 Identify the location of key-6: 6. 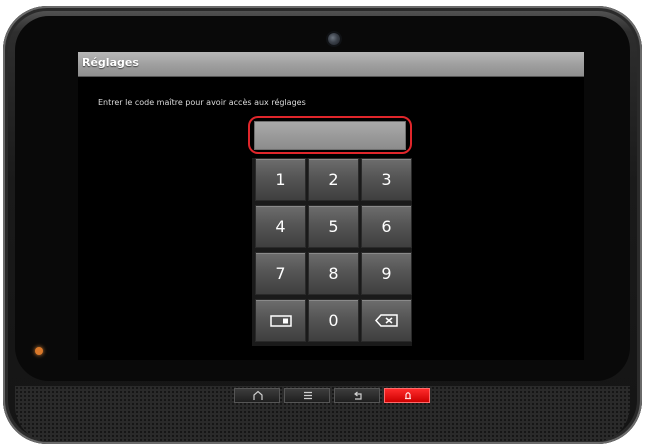
(386, 226).